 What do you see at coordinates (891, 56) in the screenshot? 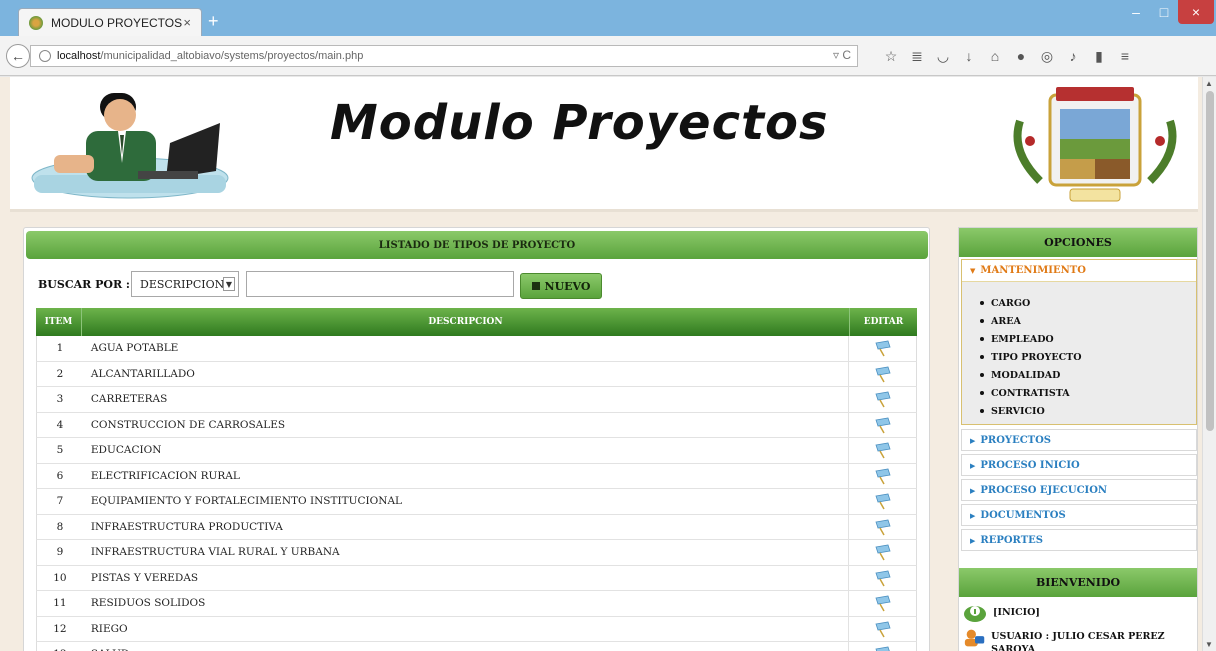
I see `bookmark-star-icon: ☆` at bounding box center [891, 56].